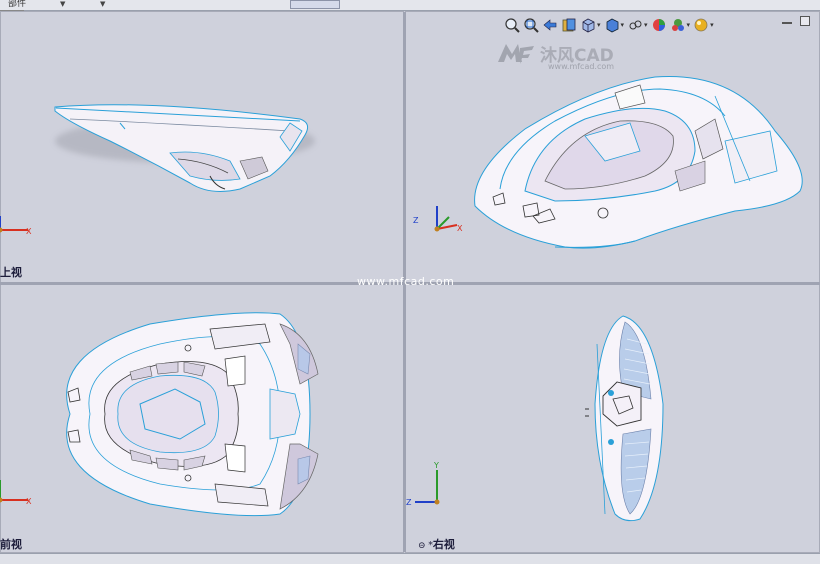  Describe the element at coordinates (16, 226) in the screenshot. I see `axis-triad-top-left: X` at that location.